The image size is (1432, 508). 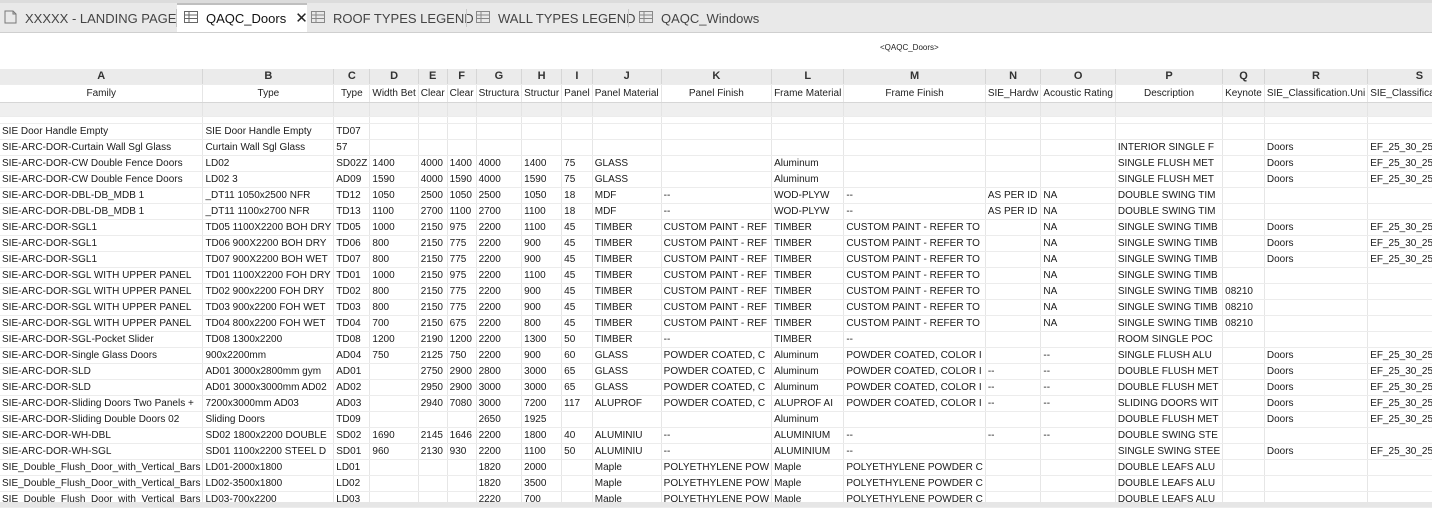 I want to click on column-header-cell: Frame Finish, so click(x=914, y=93).